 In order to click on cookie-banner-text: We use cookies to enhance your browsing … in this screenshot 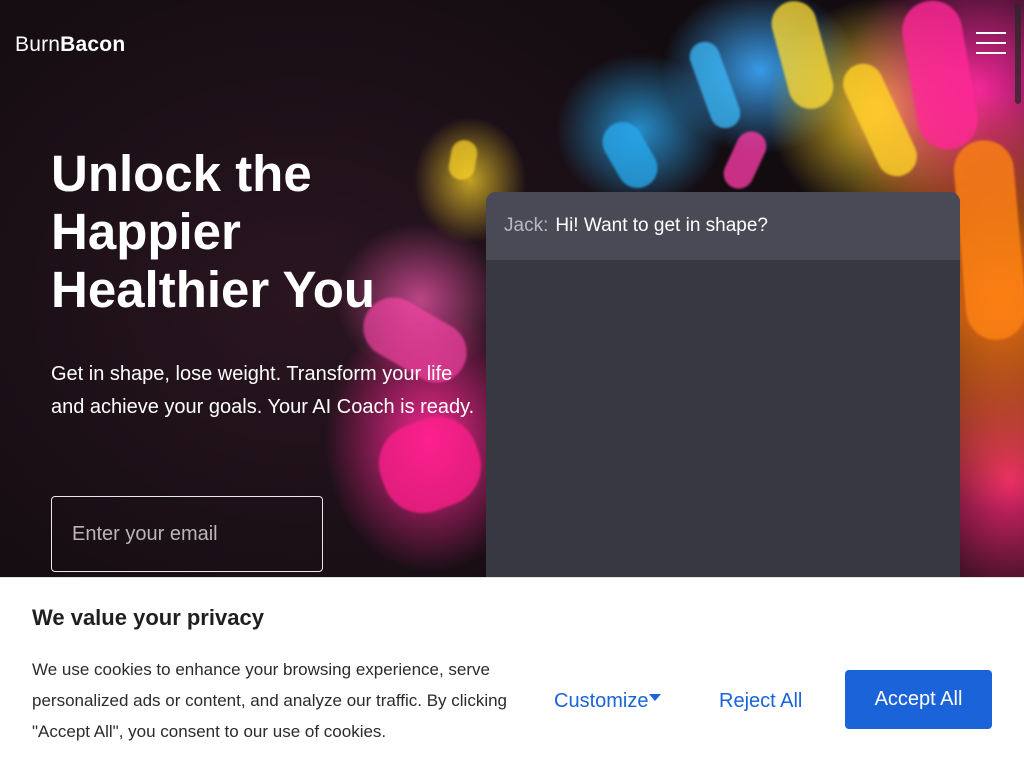, I will do `click(270, 700)`.